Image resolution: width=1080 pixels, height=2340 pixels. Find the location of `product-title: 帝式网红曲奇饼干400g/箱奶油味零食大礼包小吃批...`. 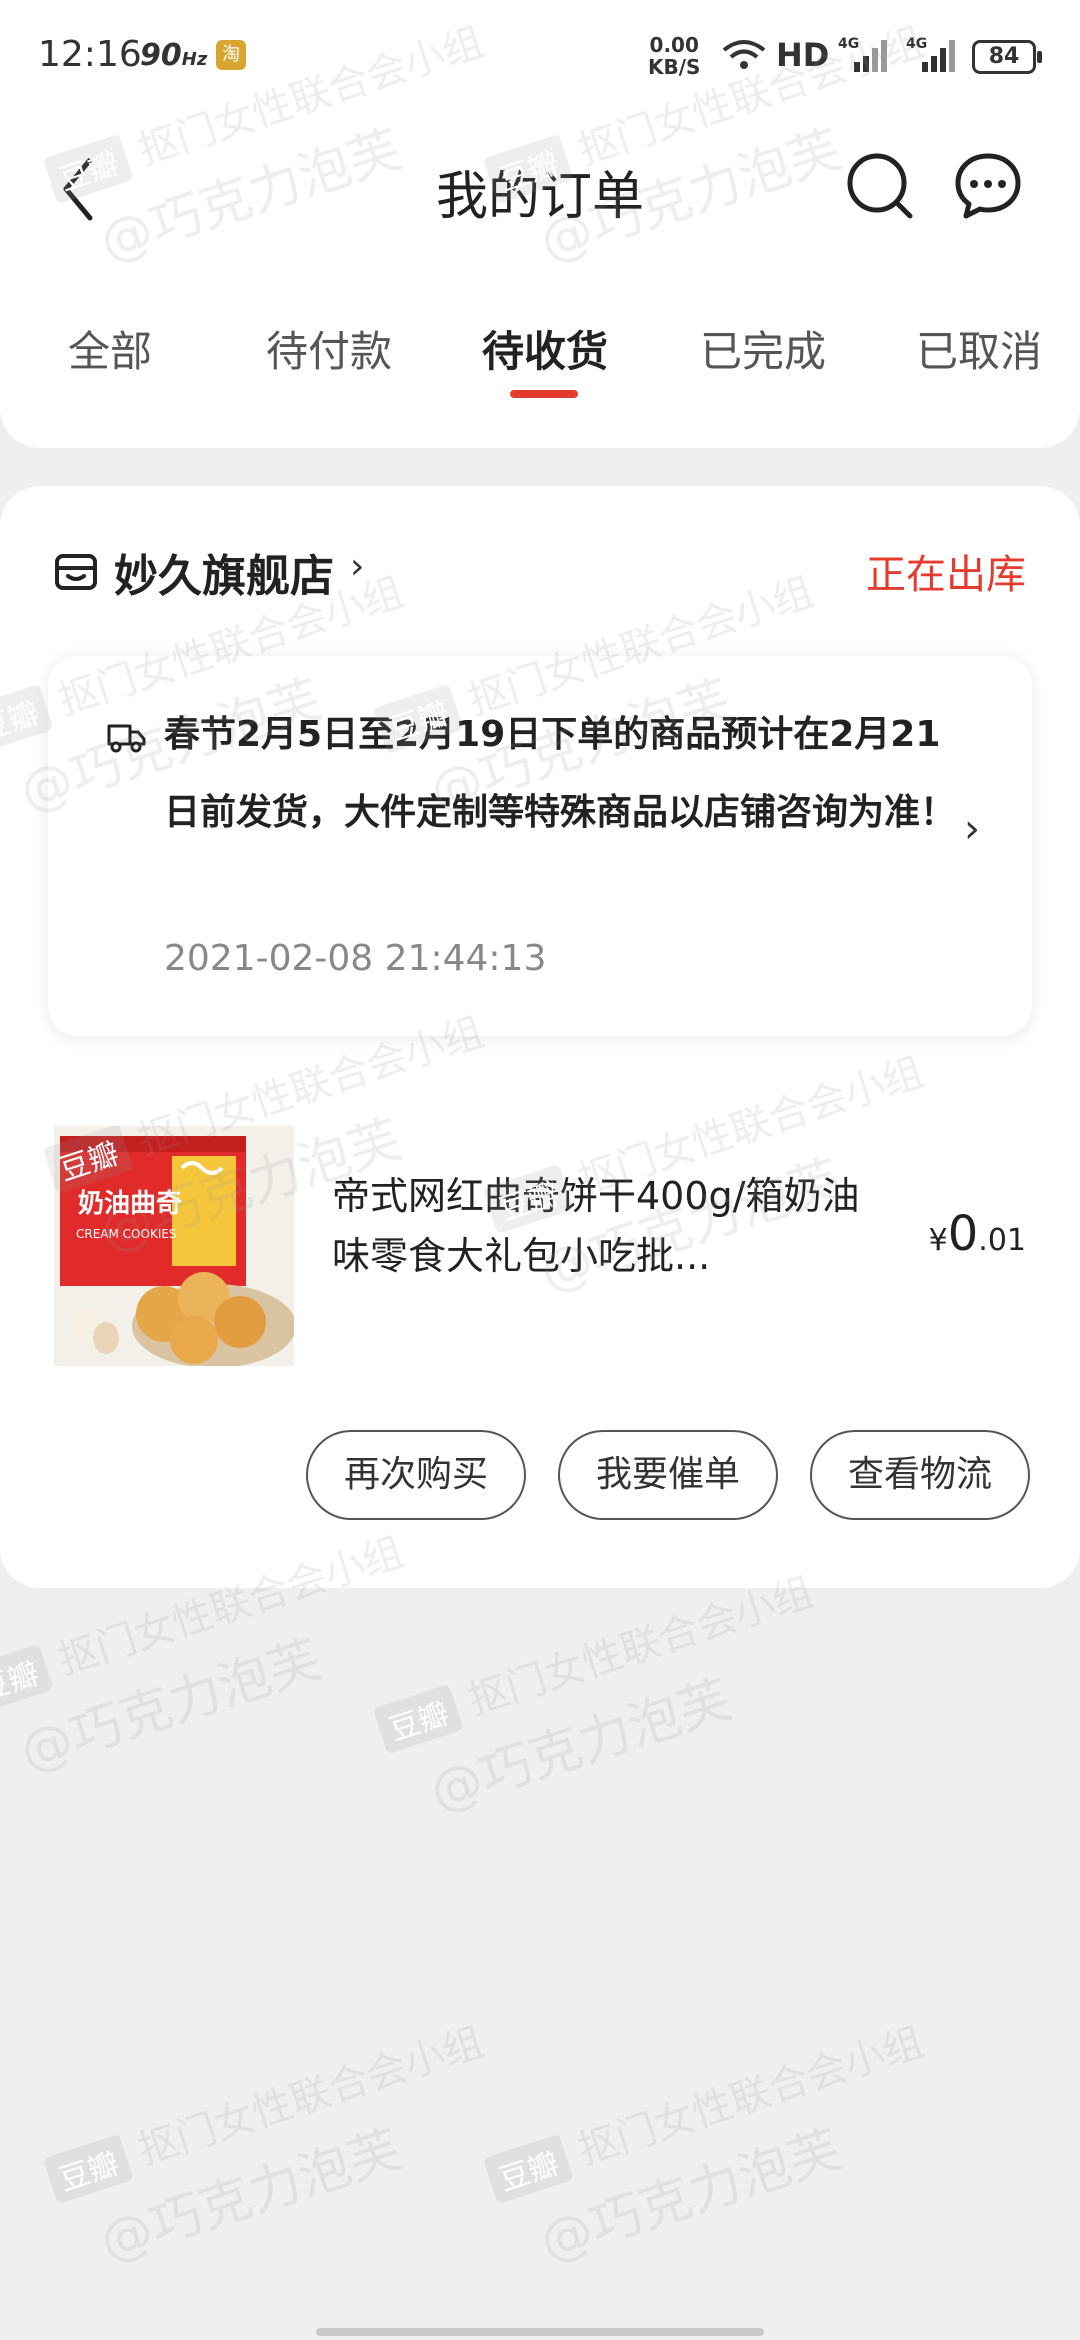

product-title: 帝式网红曲奇饼干400g/箱奶油味零食大礼包小吃批... is located at coordinates (596, 1226).